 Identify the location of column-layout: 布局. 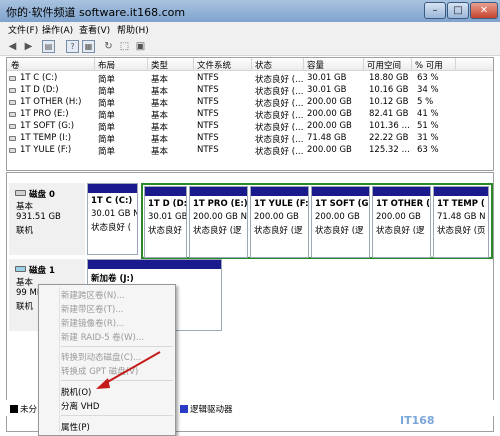
(106, 65).